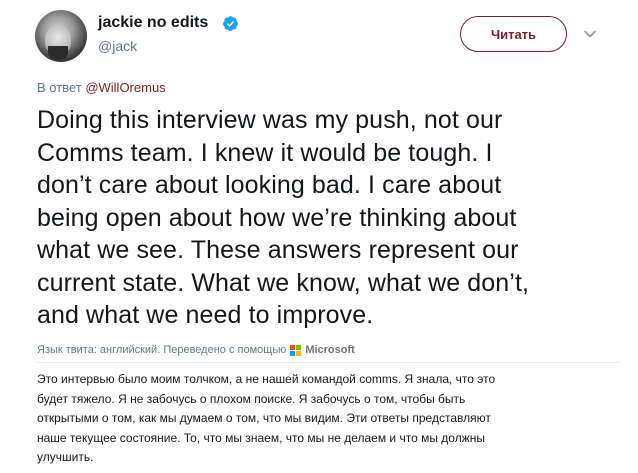  What do you see at coordinates (205, 315) in the screenshot?
I see `tweet-text-line: and what we need to improve.` at bounding box center [205, 315].